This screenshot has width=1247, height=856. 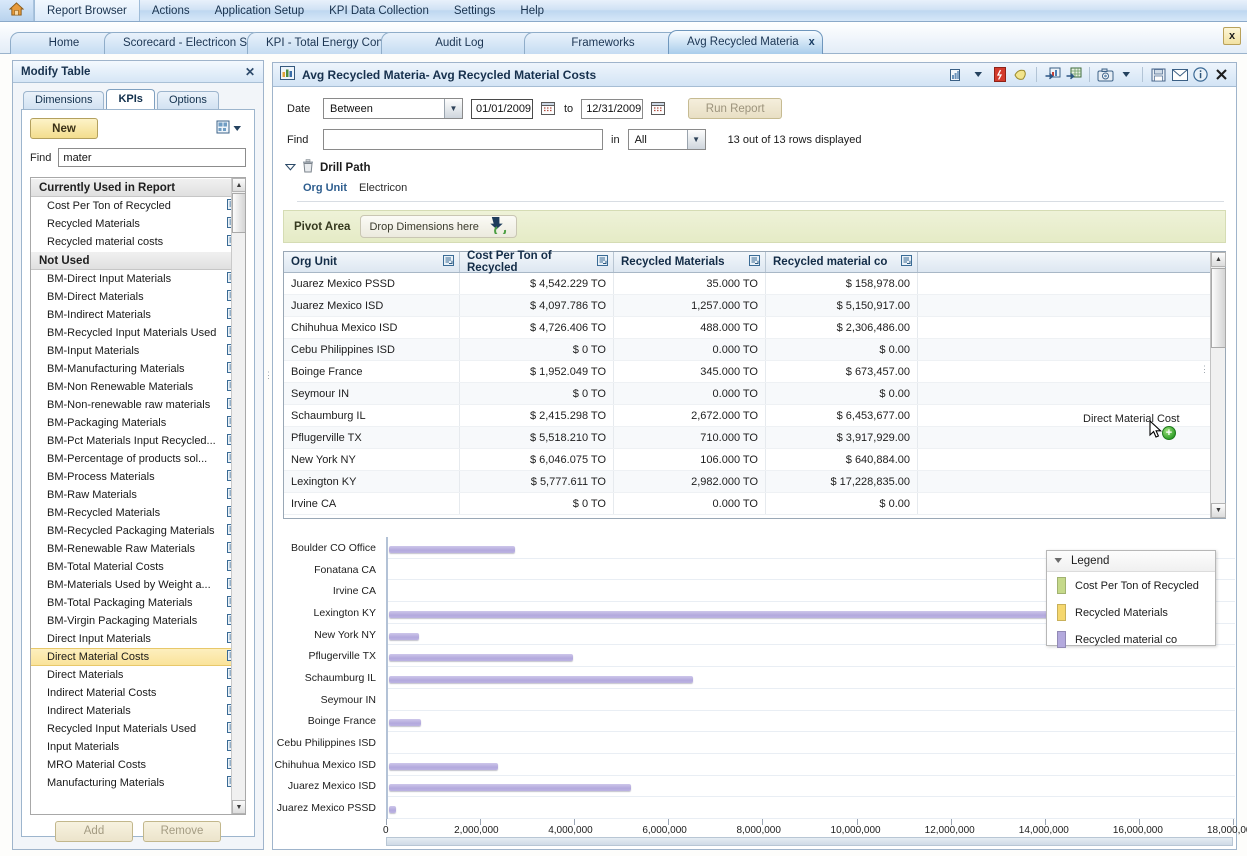 I want to click on list-item: BM-Total Packaging Materials, so click(x=138, y=603).